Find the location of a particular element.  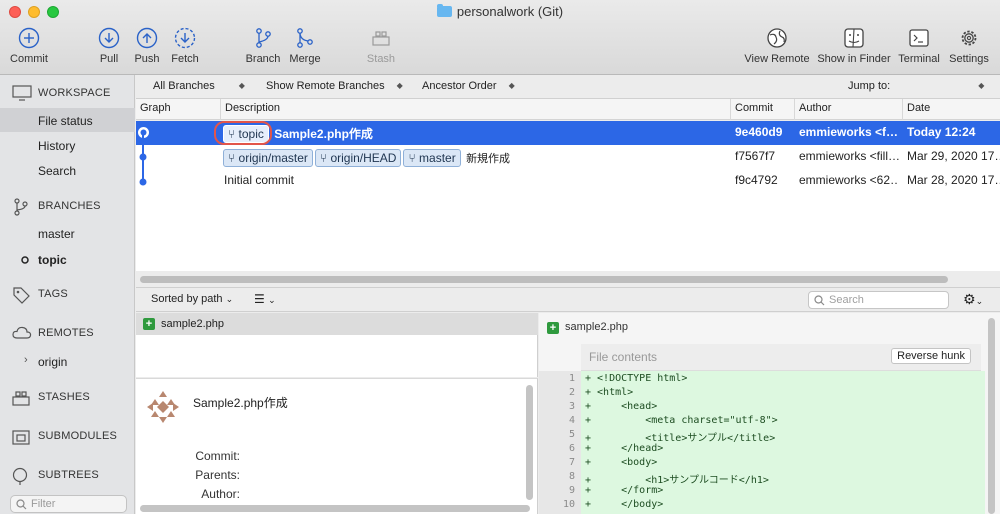

list-icon: ☰ is located at coordinates (259, 299).